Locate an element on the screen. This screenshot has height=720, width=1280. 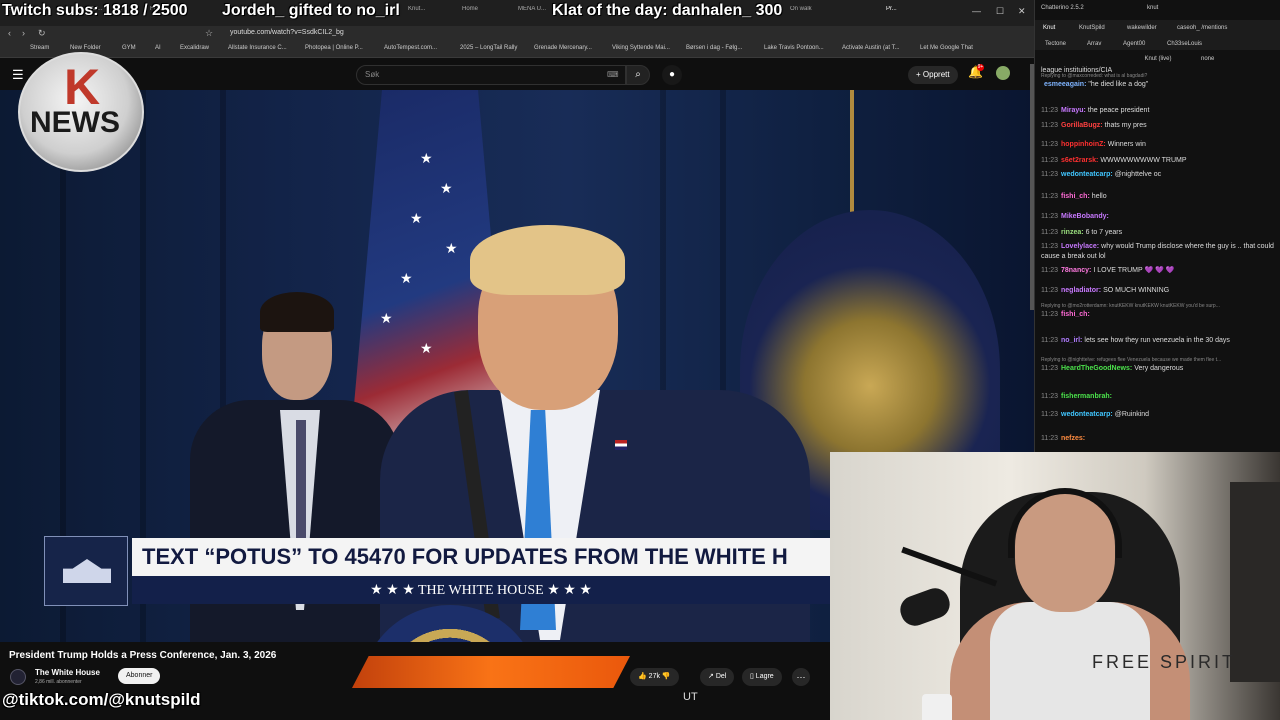
back-icon: ‹ is located at coordinates (9, 33).